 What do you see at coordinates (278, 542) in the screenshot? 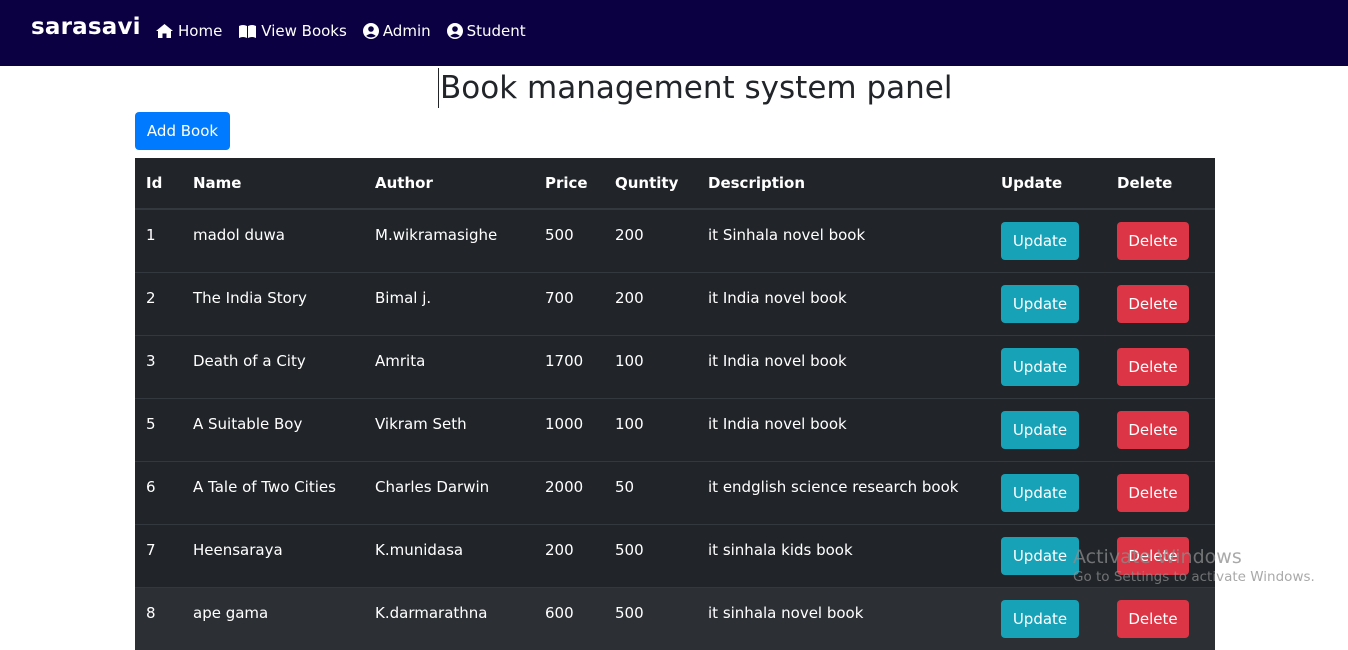
I see `cell-name: Heensaraya` at bounding box center [278, 542].